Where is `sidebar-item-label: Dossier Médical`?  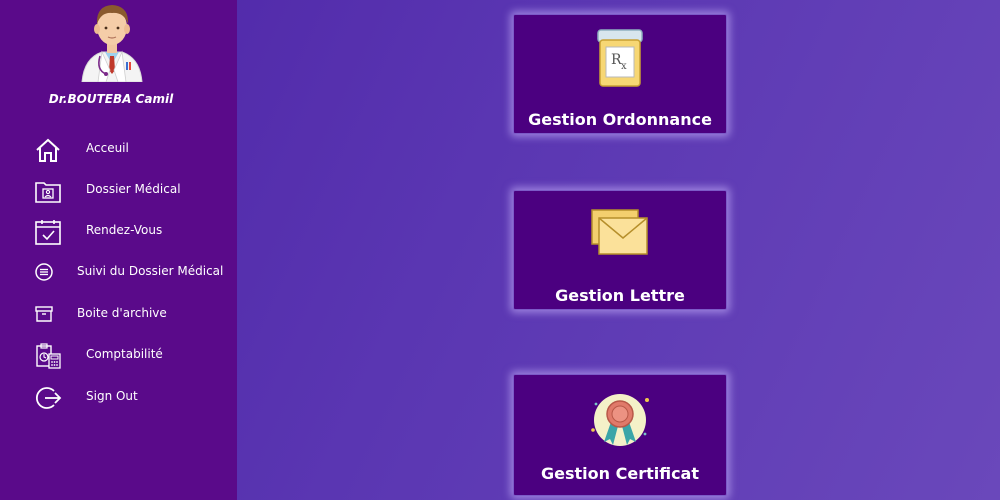
sidebar-item-label: Dossier Médical is located at coordinates (133, 189).